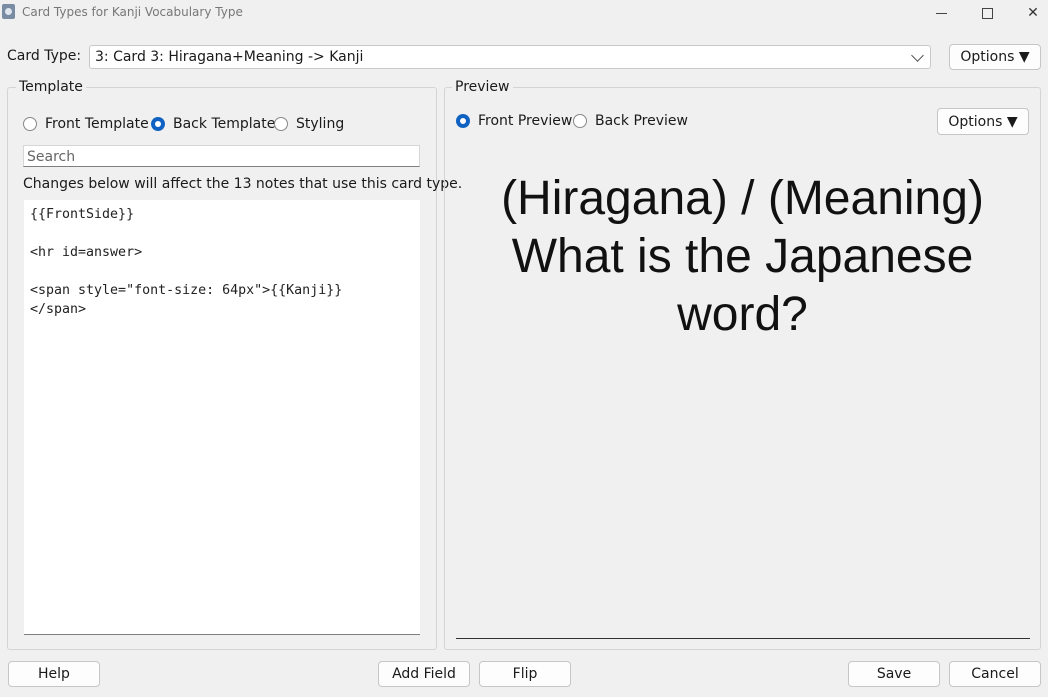  Describe the element at coordinates (983, 121) in the screenshot. I see `preview-options-button: Options ▼` at that location.